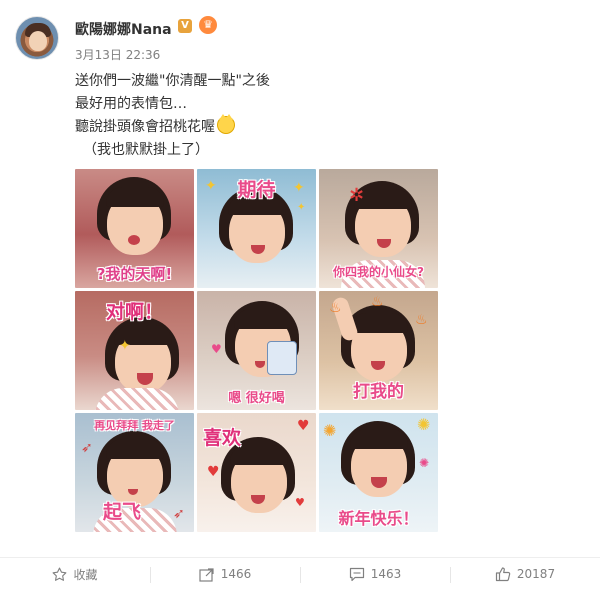  I want to click on post-text-line-content: 聽說掛頭像會招桃花喔, so click(145, 127).